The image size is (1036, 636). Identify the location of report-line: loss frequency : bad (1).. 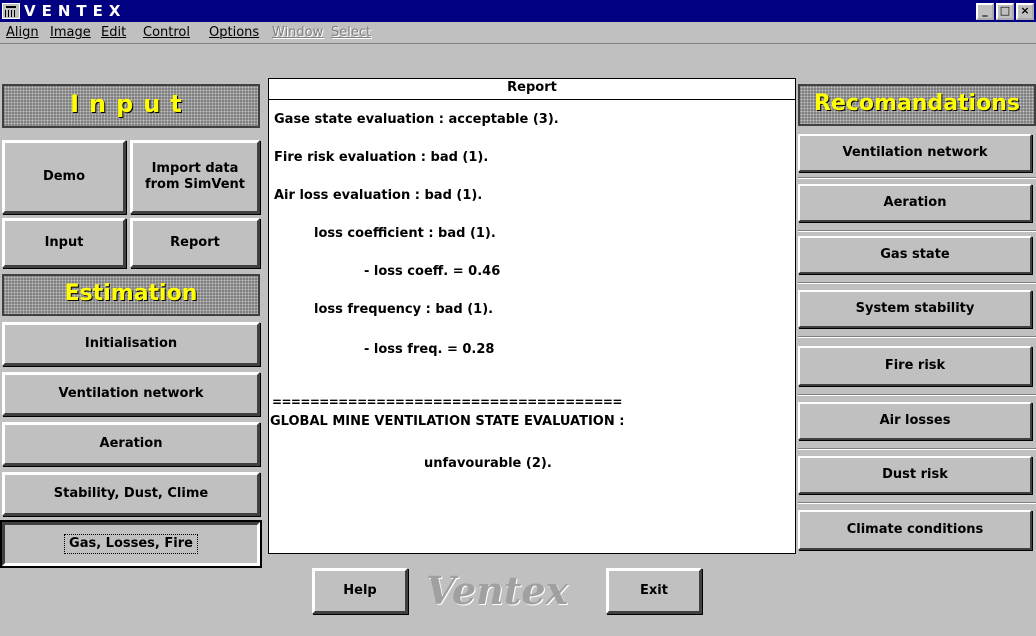
(404, 309).